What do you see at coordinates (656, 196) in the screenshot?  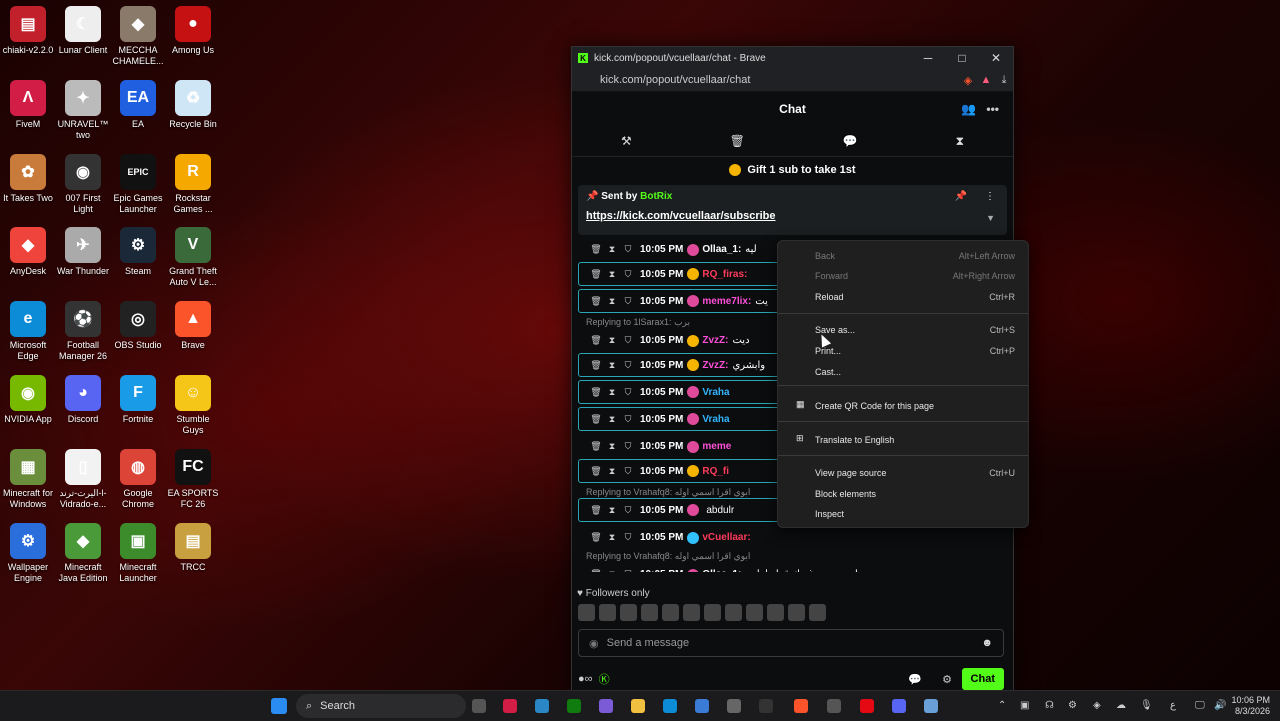 I see `pinned-author: BotRix` at bounding box center [656, 196].